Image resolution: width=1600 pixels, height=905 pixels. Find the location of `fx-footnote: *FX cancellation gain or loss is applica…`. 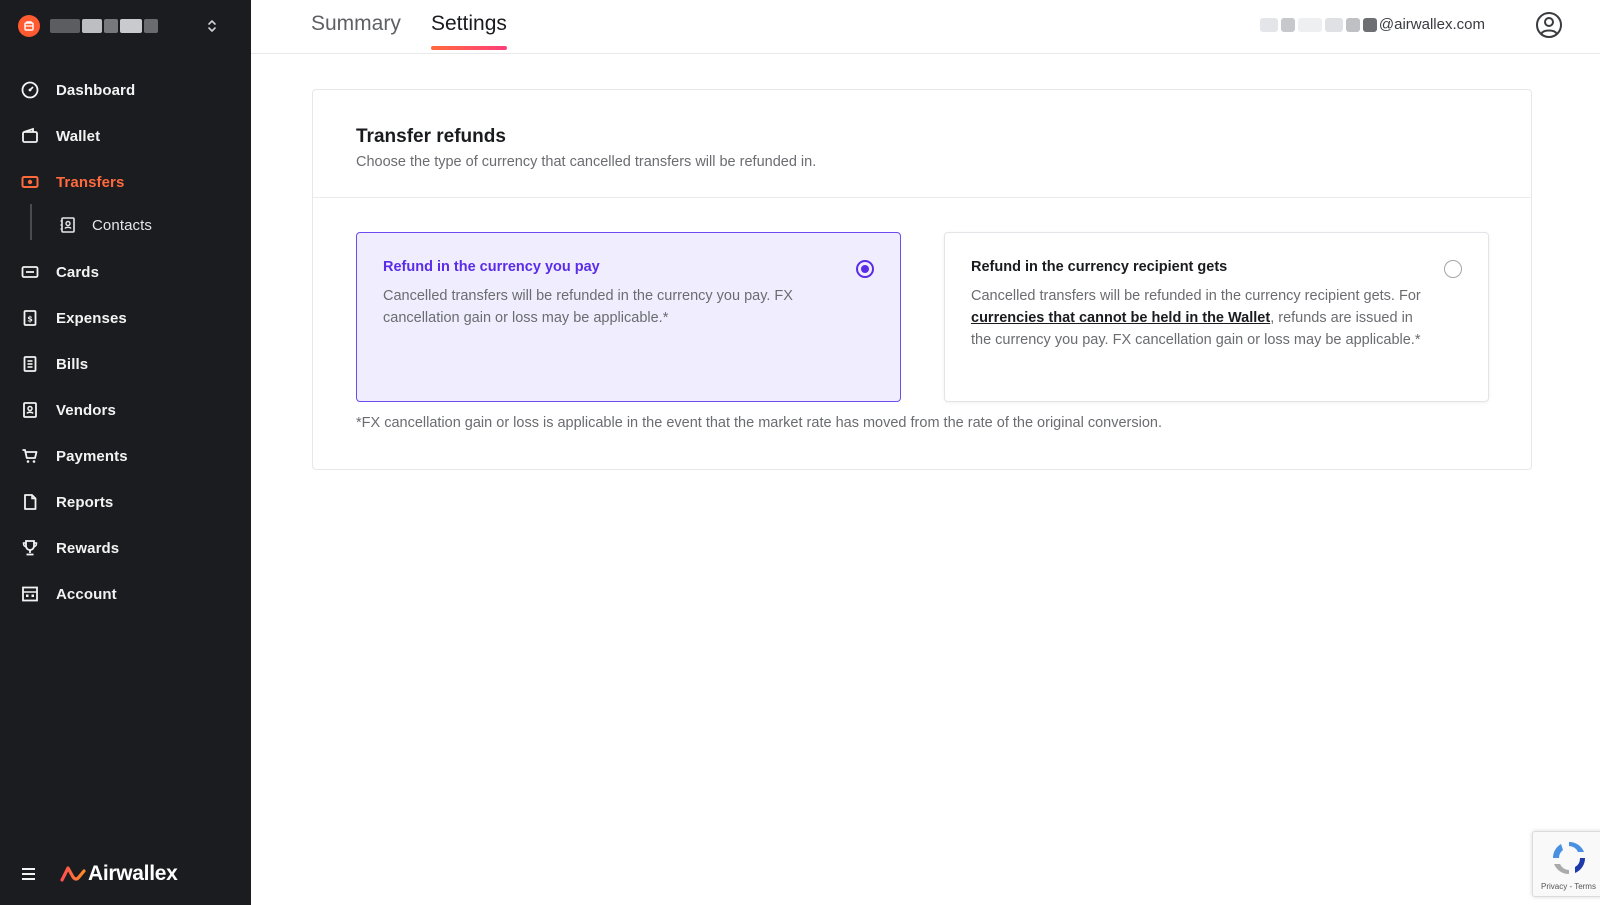

fx-footnote: *FX cancellation gain or loss is applica… is located at coordinates (759, 423).